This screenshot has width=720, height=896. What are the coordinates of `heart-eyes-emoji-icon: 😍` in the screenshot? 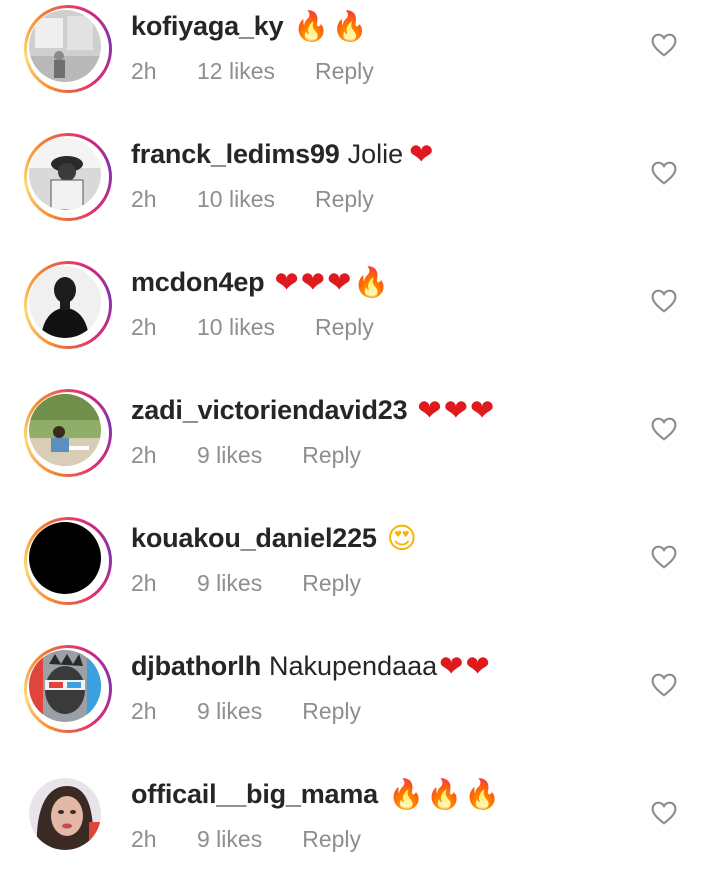 It's located at (401, 538).